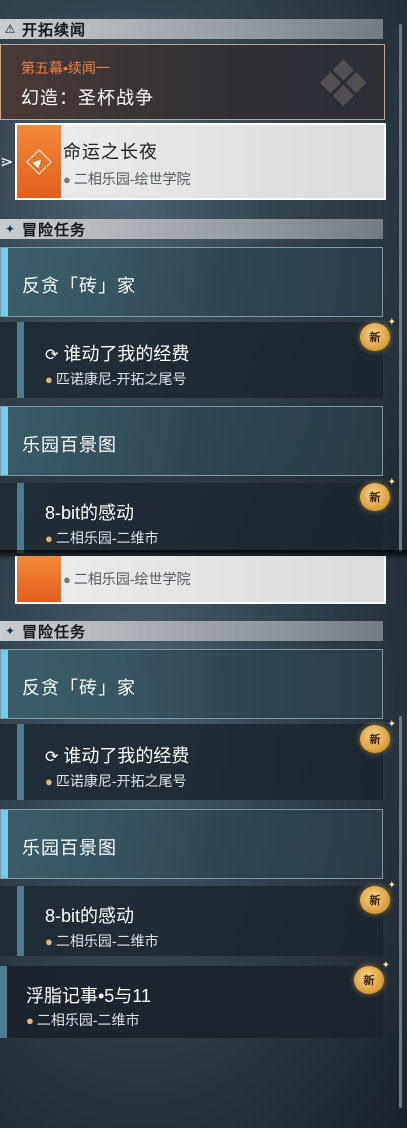 The height and width of the screenshot is (1128, 407). I want to click on section-title: 开拓续闻, so click(54, 30).